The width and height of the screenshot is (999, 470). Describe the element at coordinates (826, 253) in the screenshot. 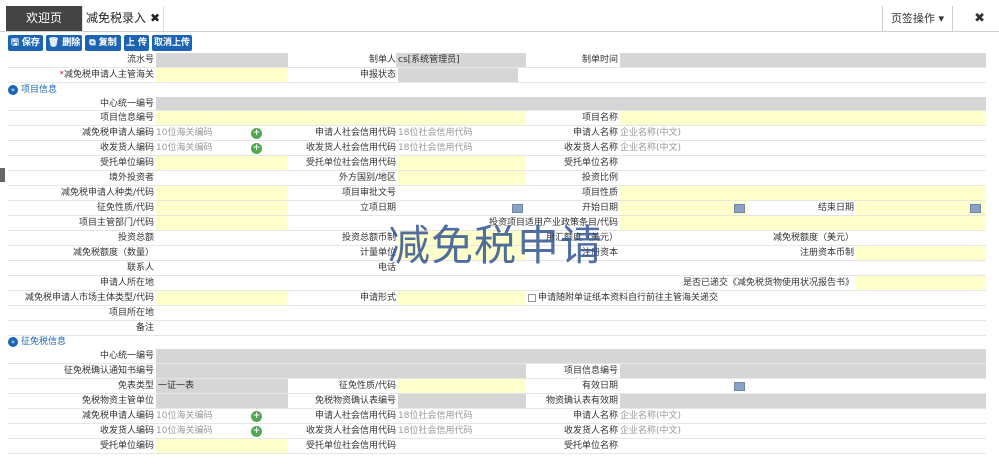

I see `reg-currency-label: 注册资本币制` at that location.